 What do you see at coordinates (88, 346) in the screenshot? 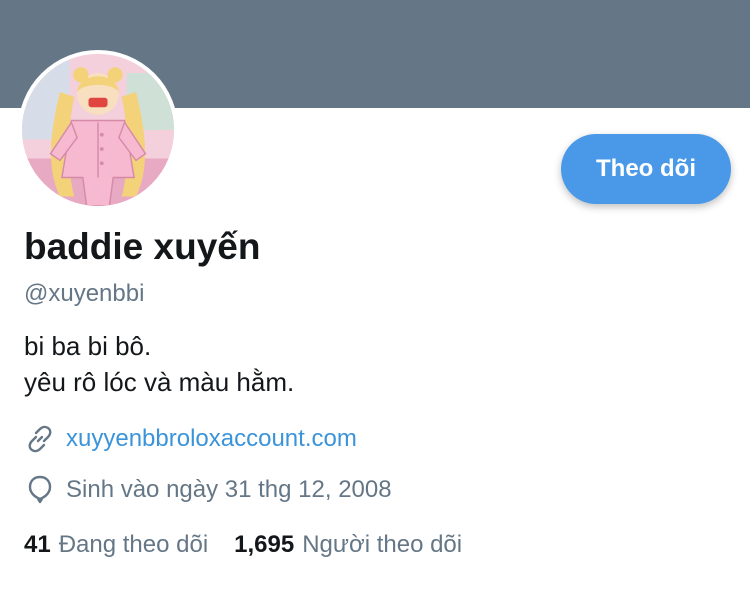
I see `bio-line: bi ba bi bô.` at bounding box center [88, 346].